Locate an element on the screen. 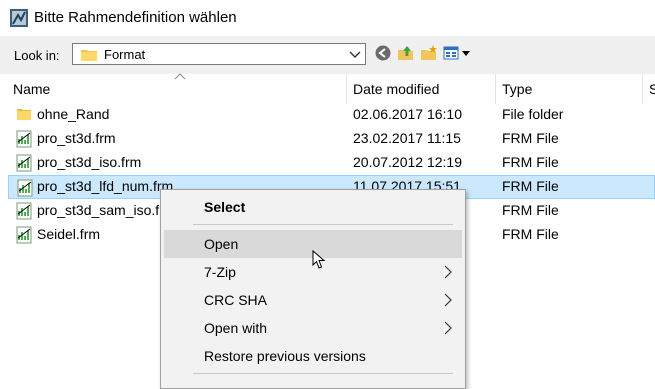 Image resolution: width=655 pixels, height=389 pixels. menu-item-restore-previous-versions: Restore previous versions is located at coordinates (313, 356).